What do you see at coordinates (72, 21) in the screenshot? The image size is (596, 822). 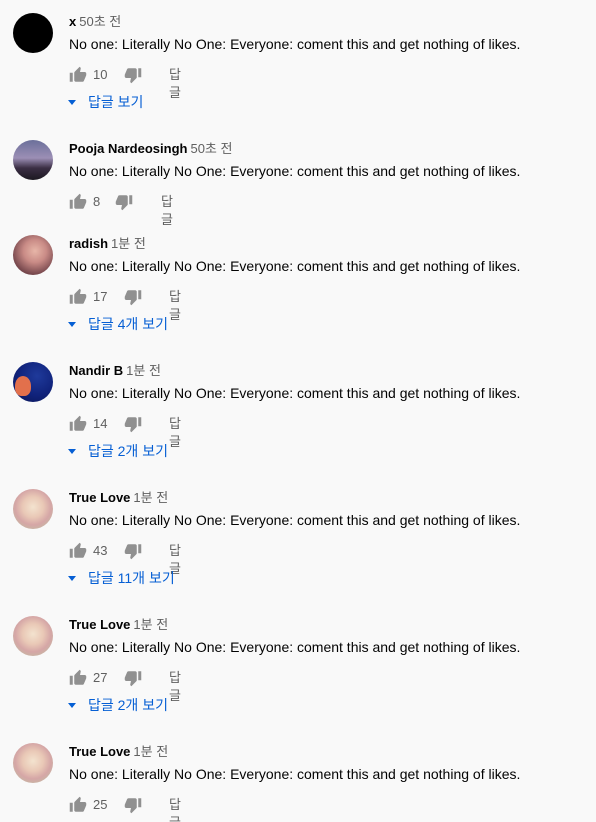 I see `author-name: x` at bounding box center [72, 21].